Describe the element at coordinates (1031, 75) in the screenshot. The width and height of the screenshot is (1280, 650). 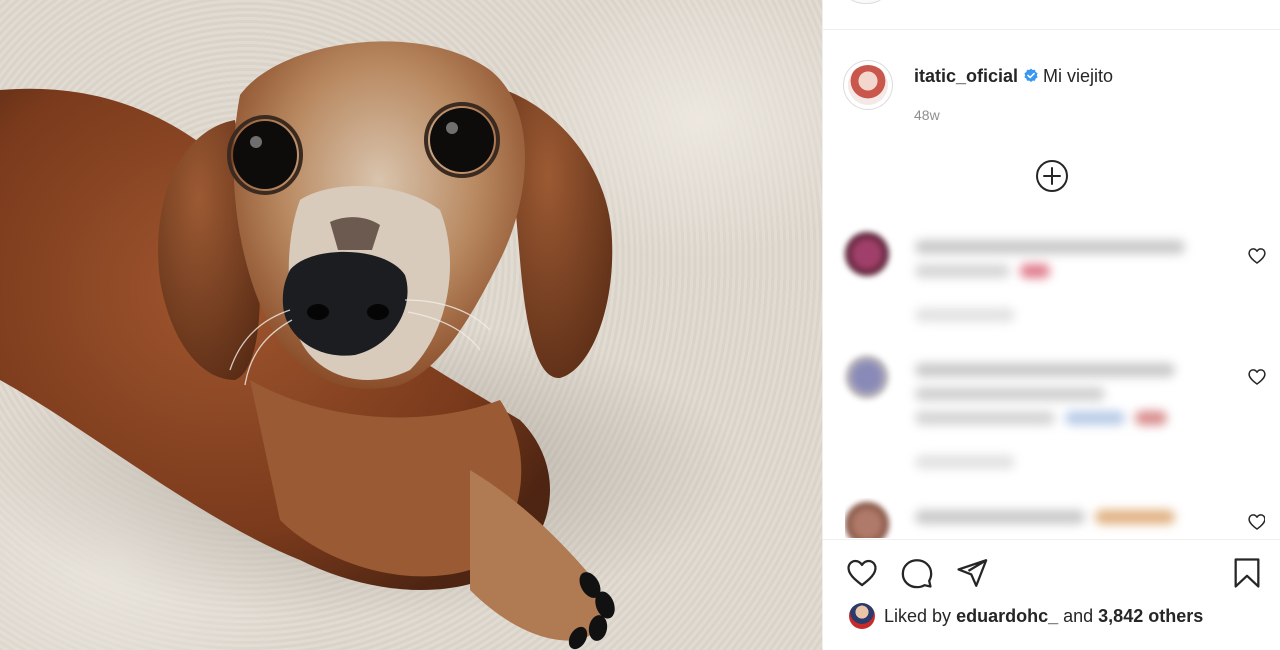
I see `verified-badge-icon` at that location.